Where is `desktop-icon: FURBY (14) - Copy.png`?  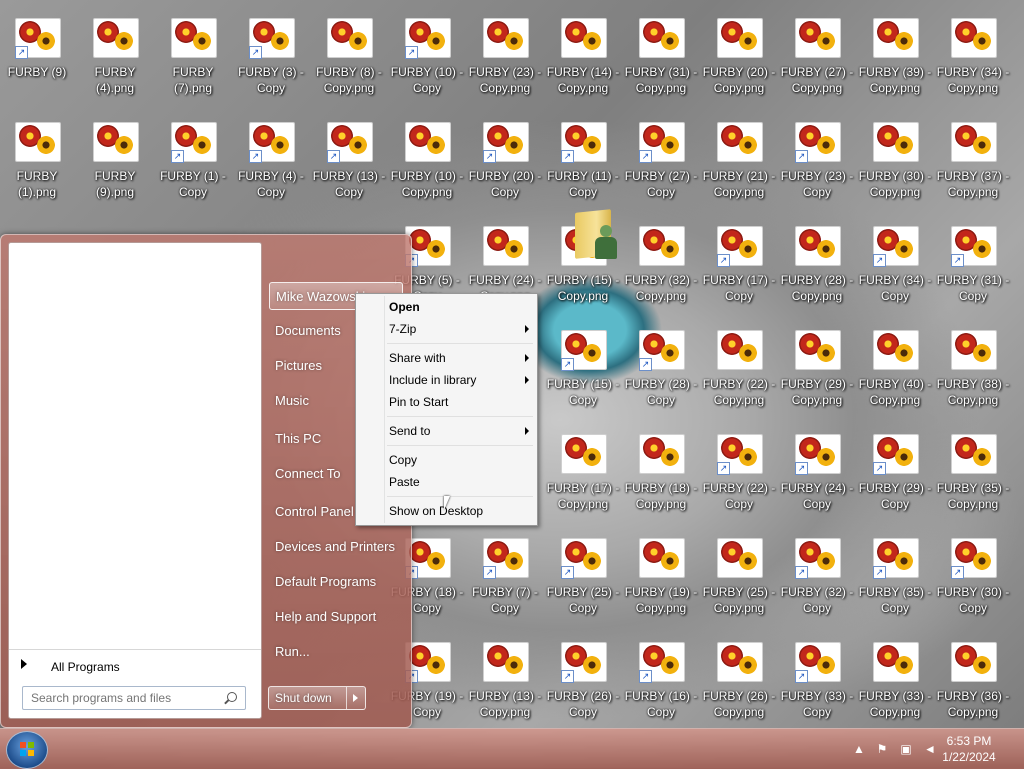
desktop-icon: FURBY (14) - Copy.png is located at coordinates (583, 61).